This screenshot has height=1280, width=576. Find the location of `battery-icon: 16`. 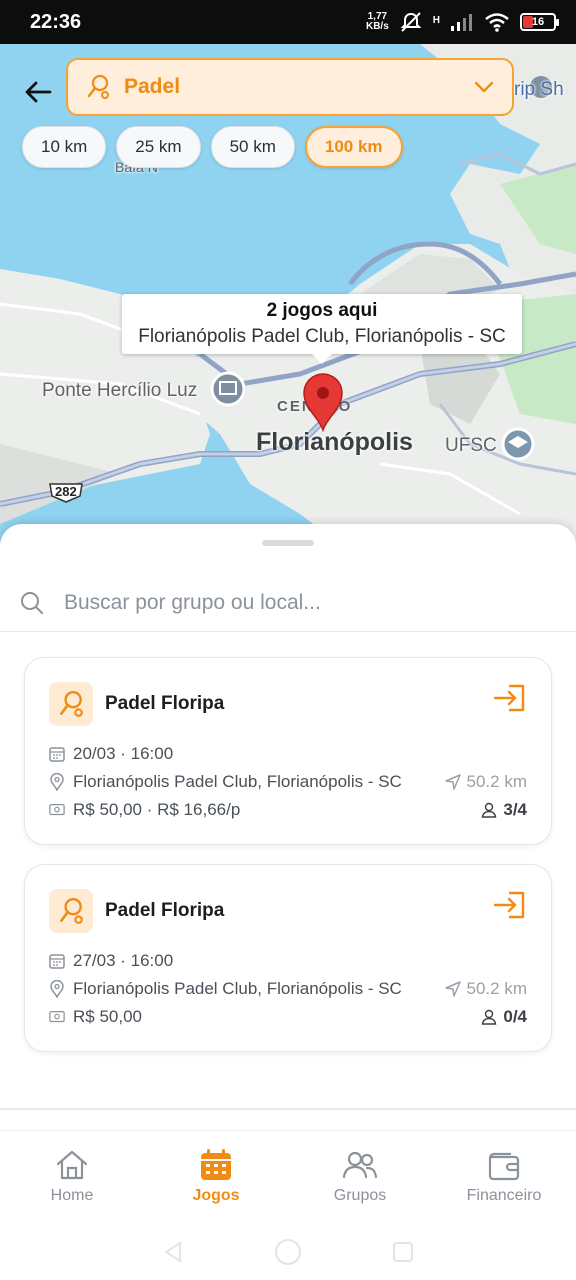

battery-icon: 16 is located at coordinates (539, 22).